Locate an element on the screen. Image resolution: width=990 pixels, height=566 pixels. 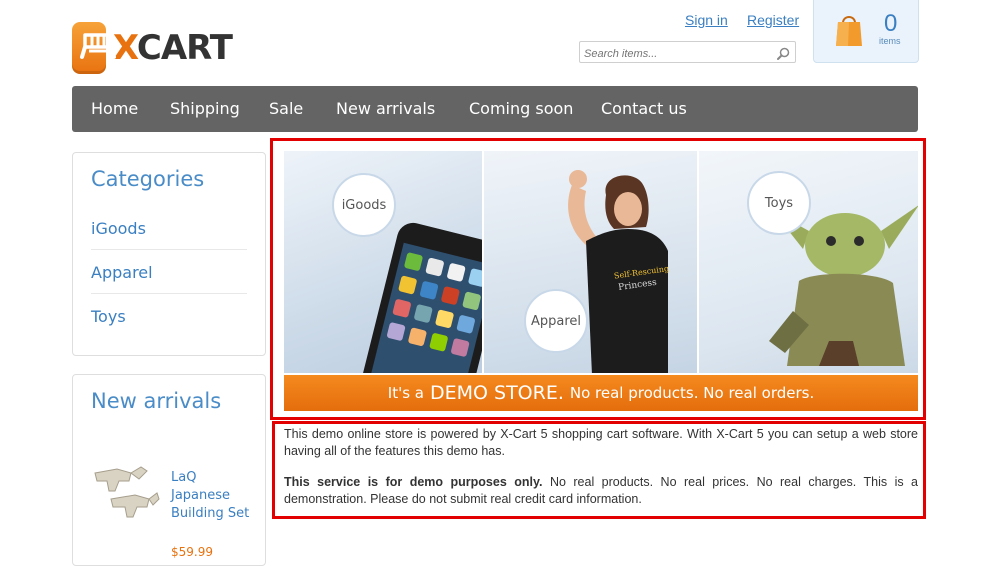
shopping-bag-icon is located at coordinates (849, 32).